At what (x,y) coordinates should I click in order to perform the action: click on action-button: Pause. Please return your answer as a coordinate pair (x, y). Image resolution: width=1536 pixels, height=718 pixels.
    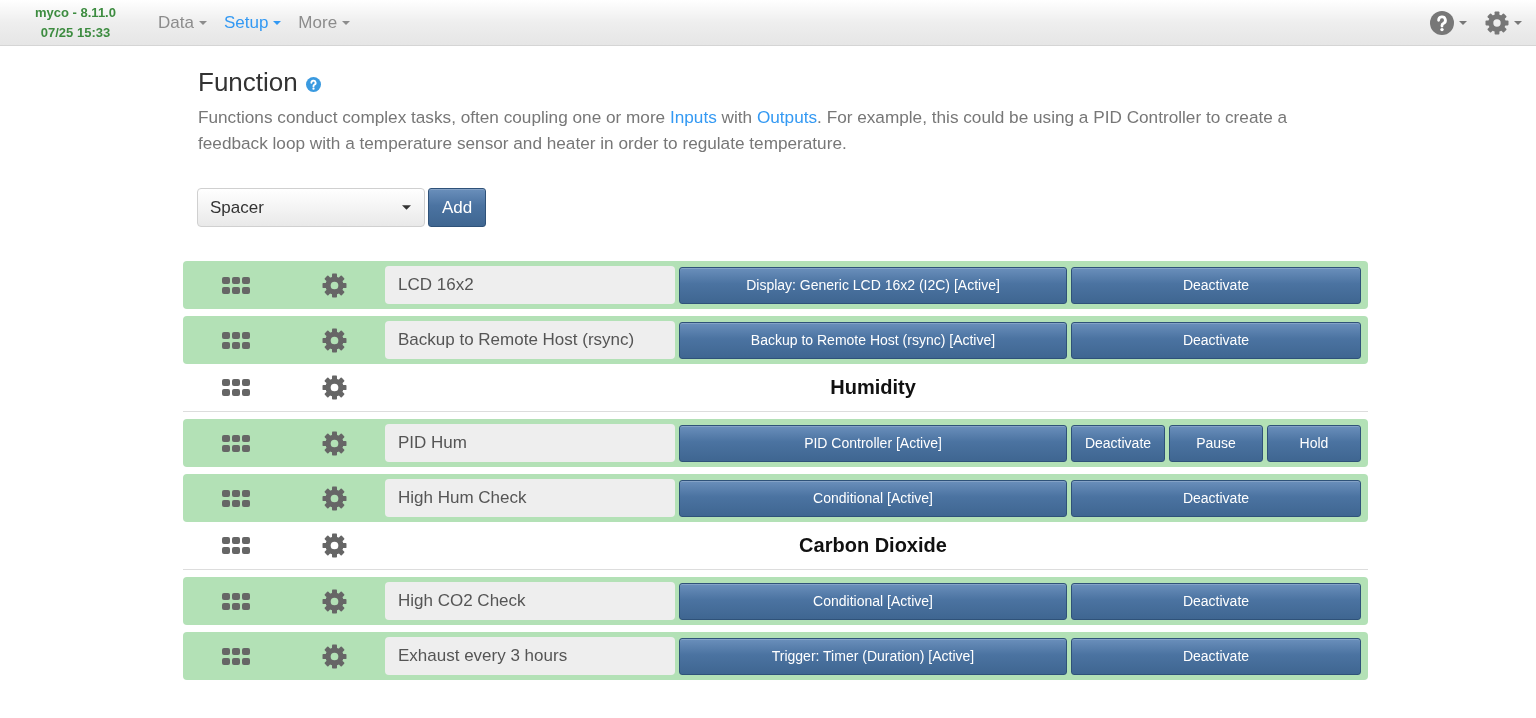
    Looking at the image, I should click on (1216, 443).